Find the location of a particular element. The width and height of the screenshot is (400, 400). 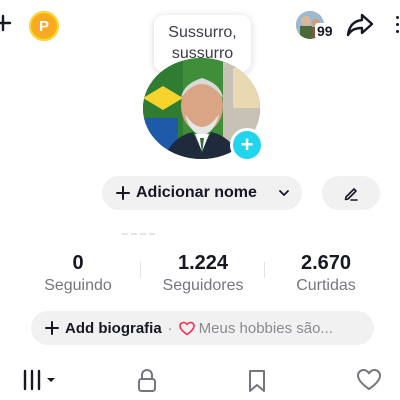

stat-likes: 2.670 Curtidas is located at coordinates (326, 273).